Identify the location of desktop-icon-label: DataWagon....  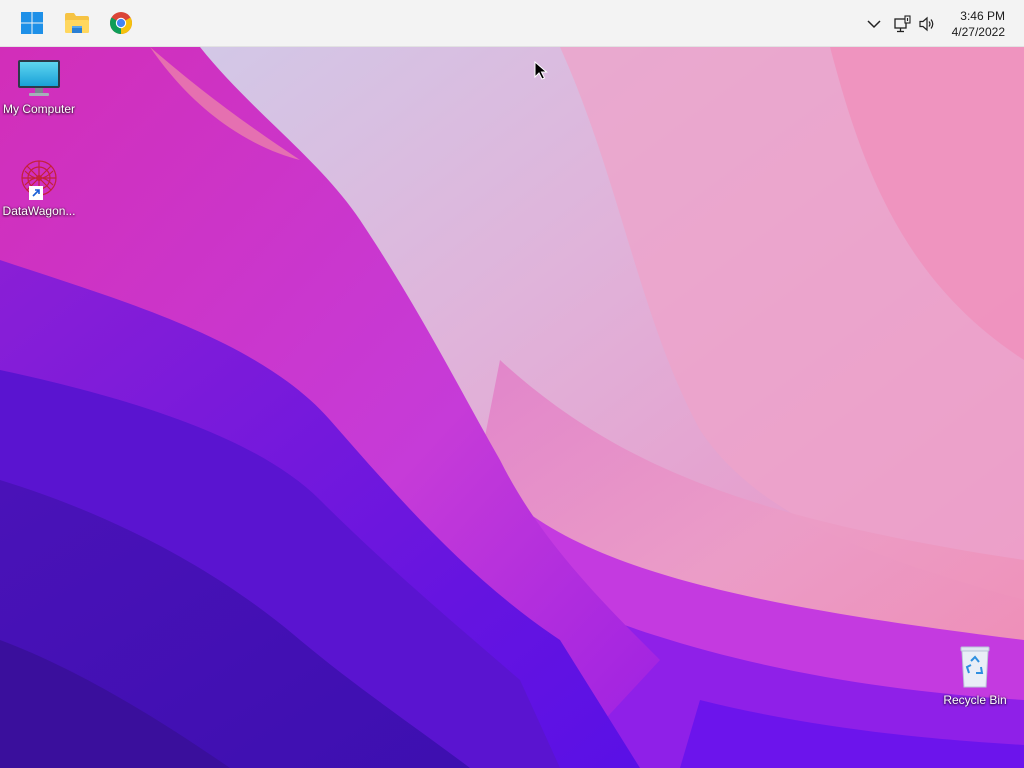
(39, 211).